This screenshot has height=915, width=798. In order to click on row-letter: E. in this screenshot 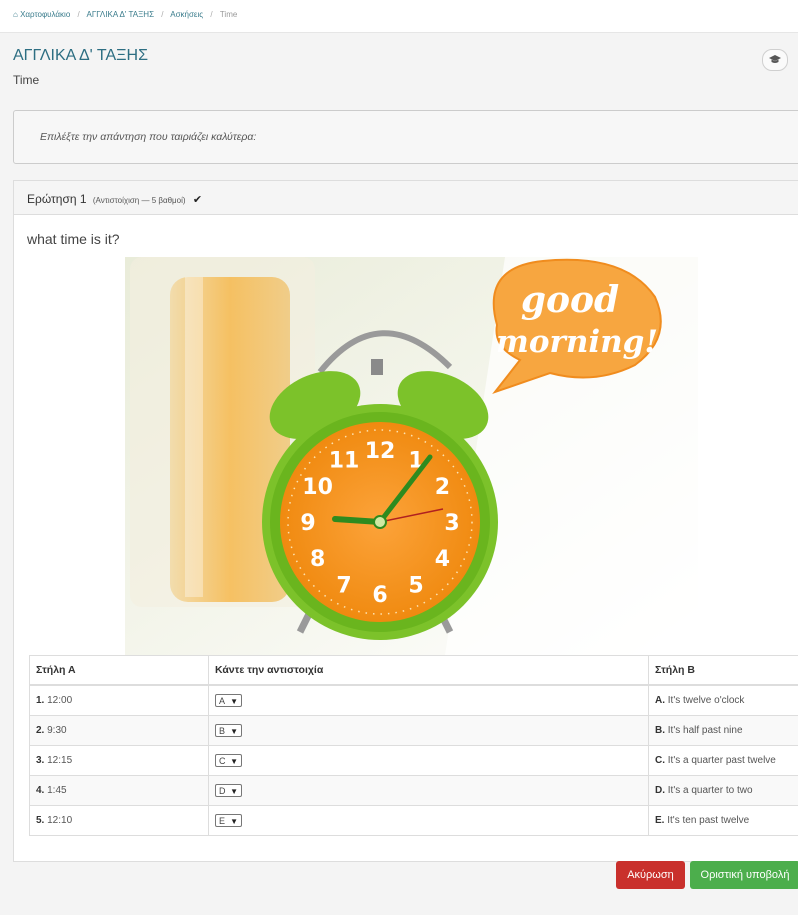, I will do `click(660, 820)`.